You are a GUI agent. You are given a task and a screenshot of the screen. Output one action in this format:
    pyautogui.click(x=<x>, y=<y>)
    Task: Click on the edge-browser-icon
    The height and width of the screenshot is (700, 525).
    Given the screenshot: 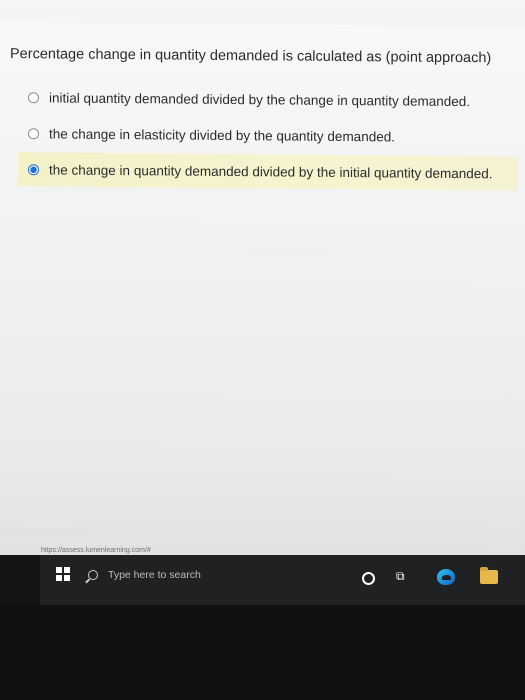 What is the action you would take?
    pyautogui.click(x=446, y=577)
    